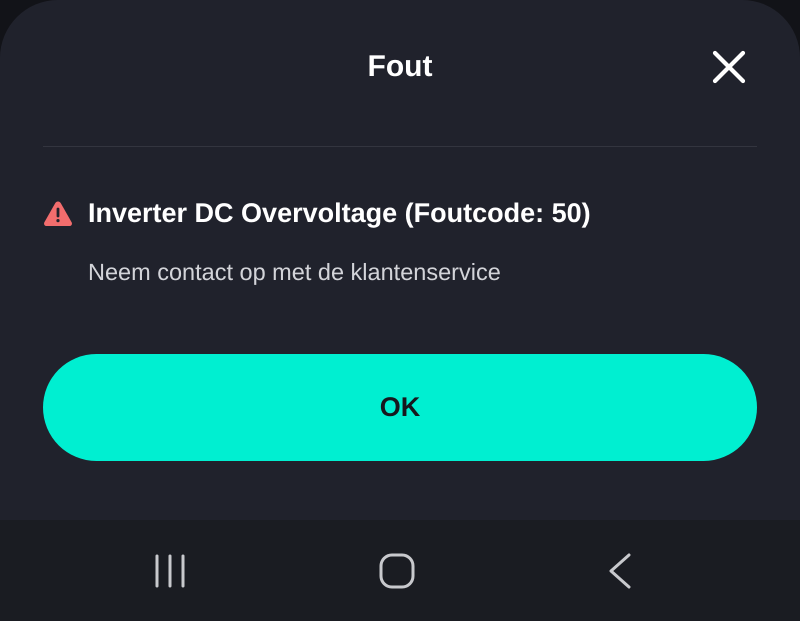 The image size is (800, 621). Describe the element at coordinates (58, 213) in the screenshot. I see `warning-icon` at that location.